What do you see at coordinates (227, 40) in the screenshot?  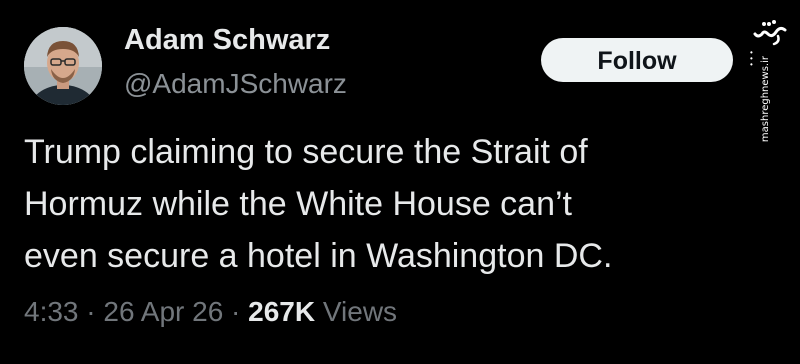 I see `author-display-name: Adam Schwarz` at bounding box center [227, 40].